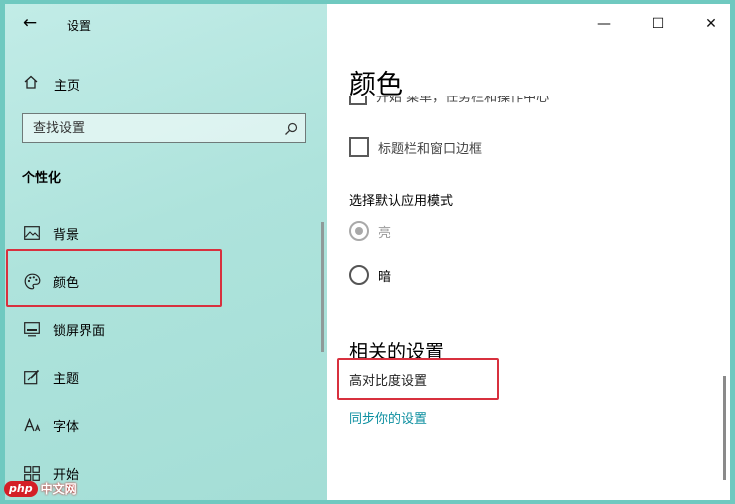 The image size is (735, 504). I want to click on checkbox-label: 标题栏和窗口边框, so click(430, 149).